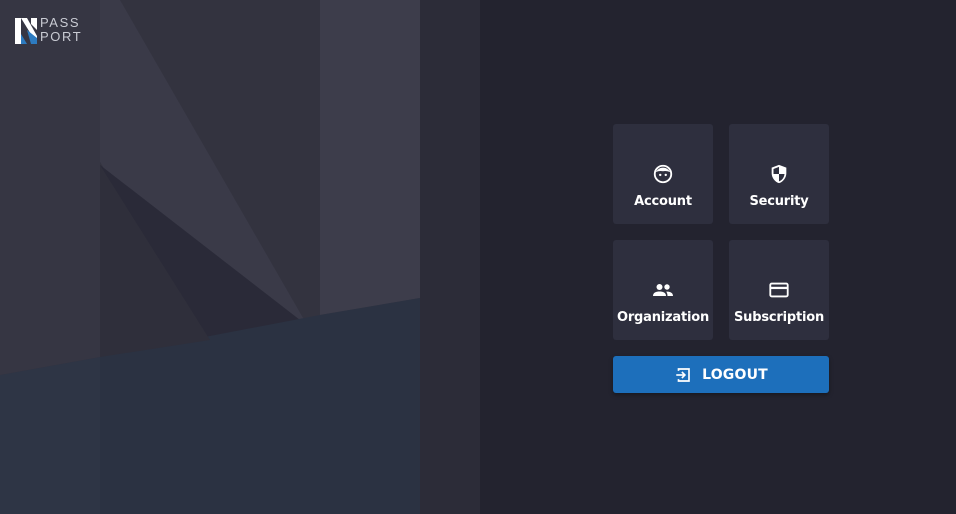  I want to click on logo: PASS PORT, so click(48, 31).